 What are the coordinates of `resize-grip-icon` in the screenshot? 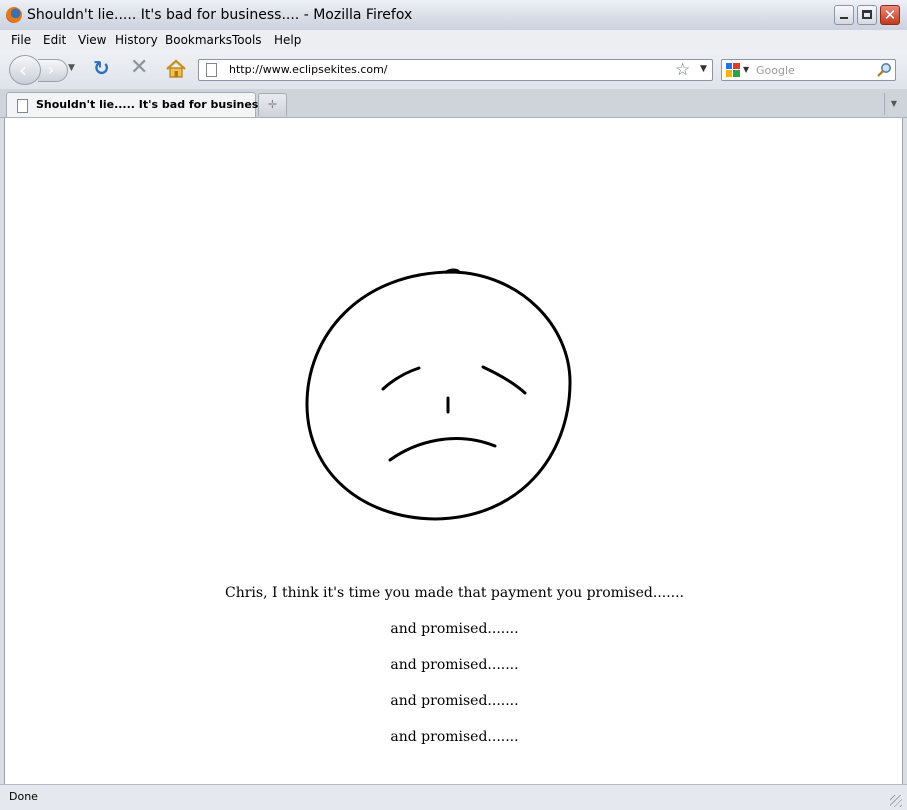 It's located at (896, 801).